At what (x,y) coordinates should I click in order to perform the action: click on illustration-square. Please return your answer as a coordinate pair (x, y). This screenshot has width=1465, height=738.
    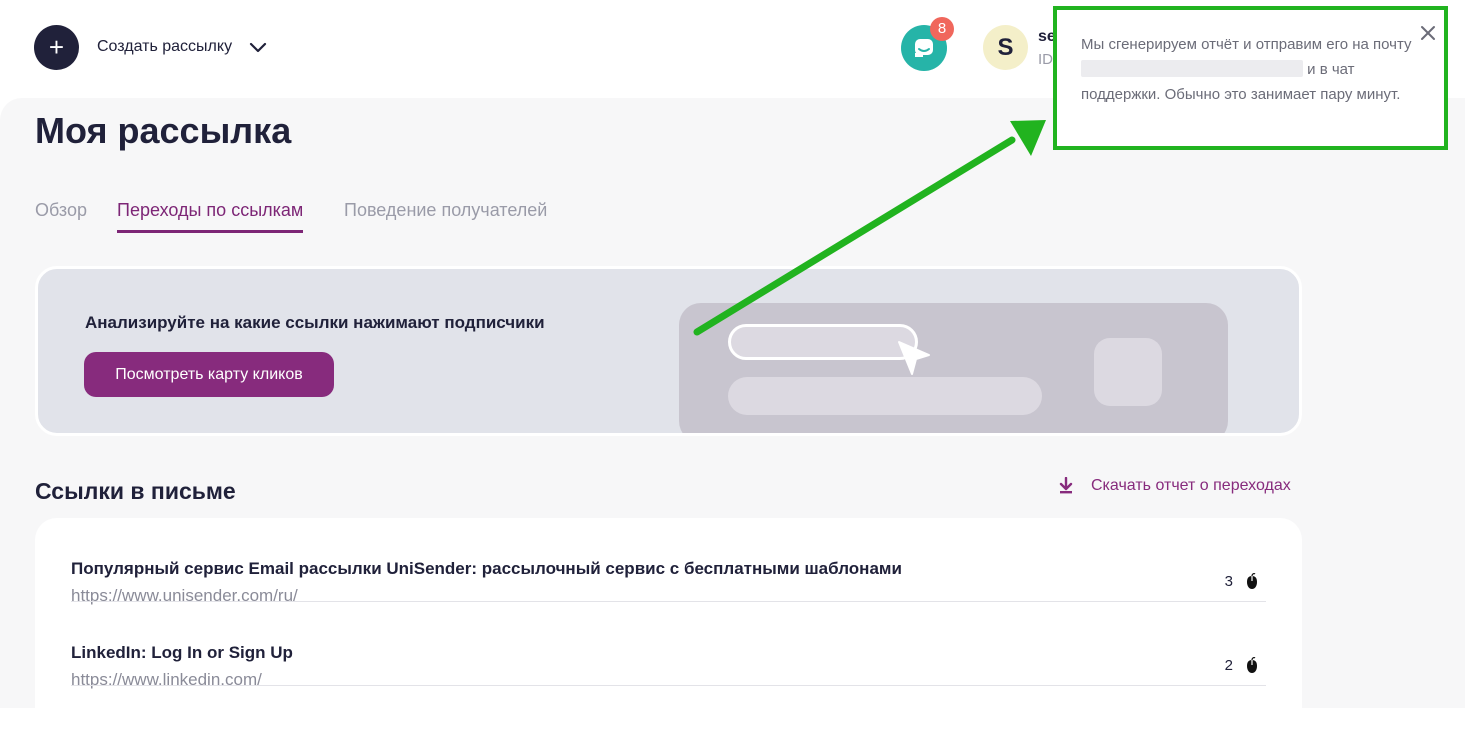
    Looking at the image, I should click on (1128, 372).